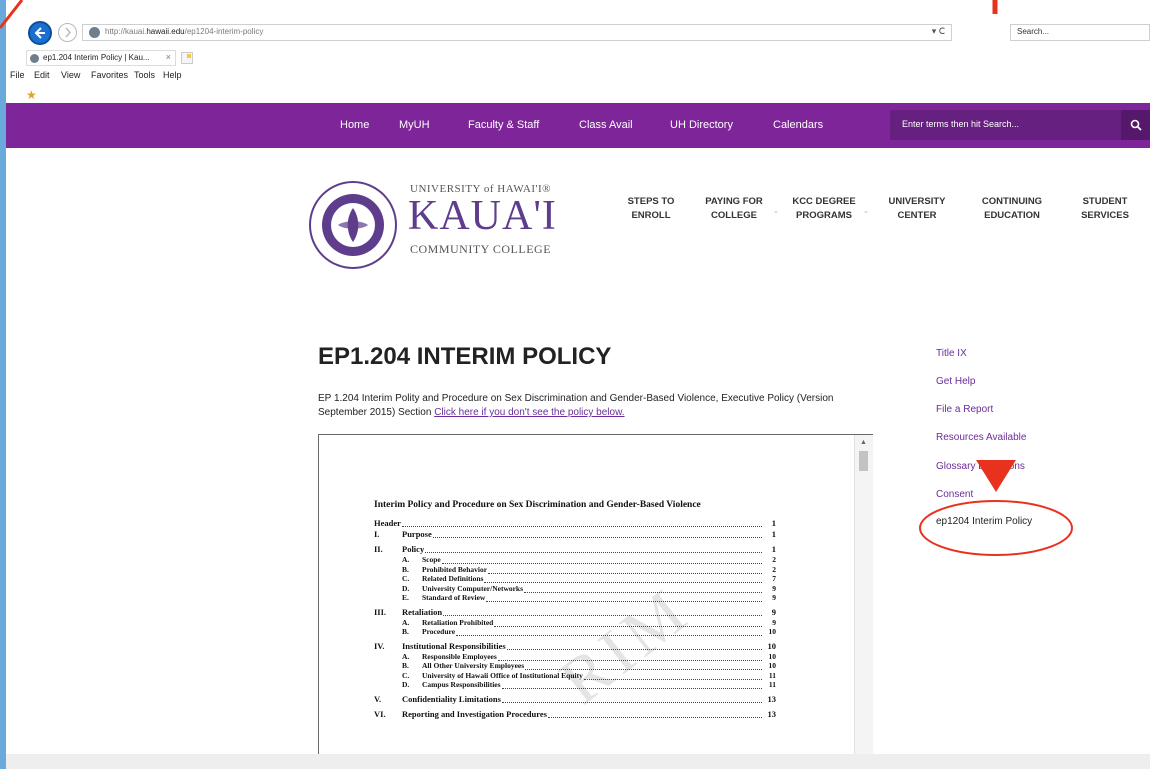  Describe the element at coordinates (955, 381) in the screenshot. I see `sidebar-link-get-help: Get Help` at that location.